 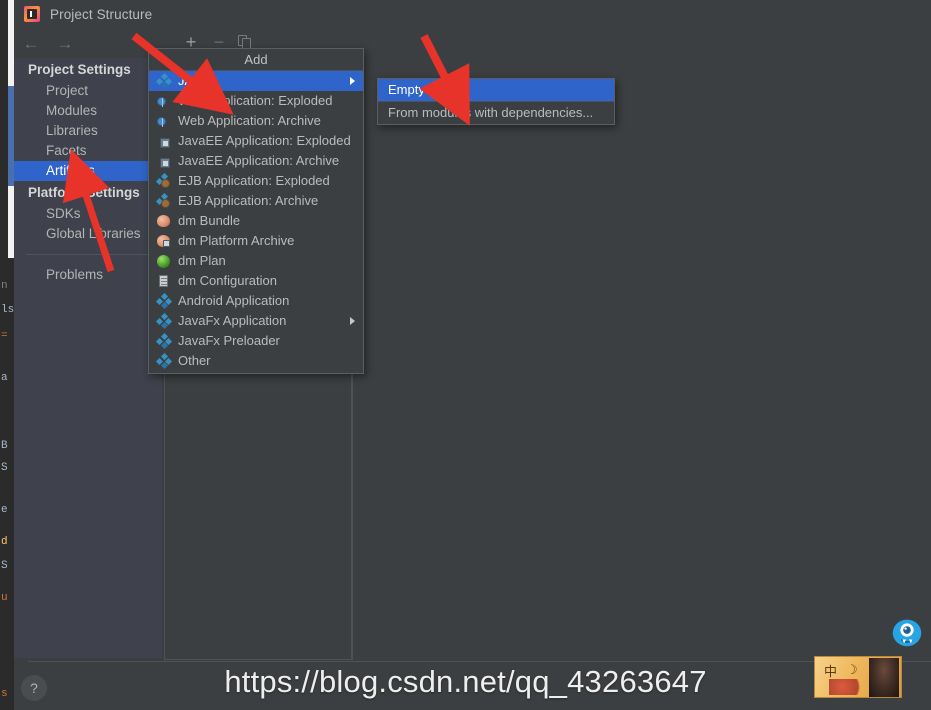 I want to click on menu-item-javaee-application-archive: JavaEE Application: Archive, so click(x=256, y=161).